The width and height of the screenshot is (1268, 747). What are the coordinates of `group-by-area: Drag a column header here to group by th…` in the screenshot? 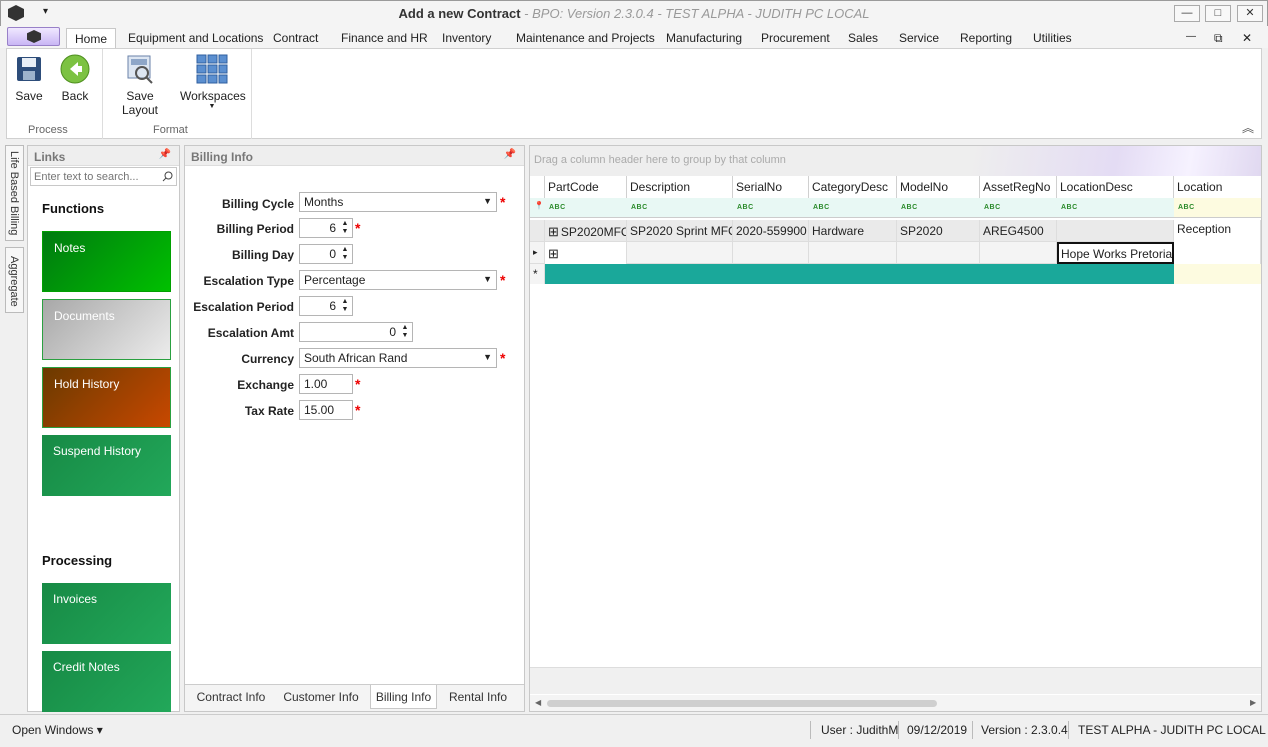 It's located at (895, 161).